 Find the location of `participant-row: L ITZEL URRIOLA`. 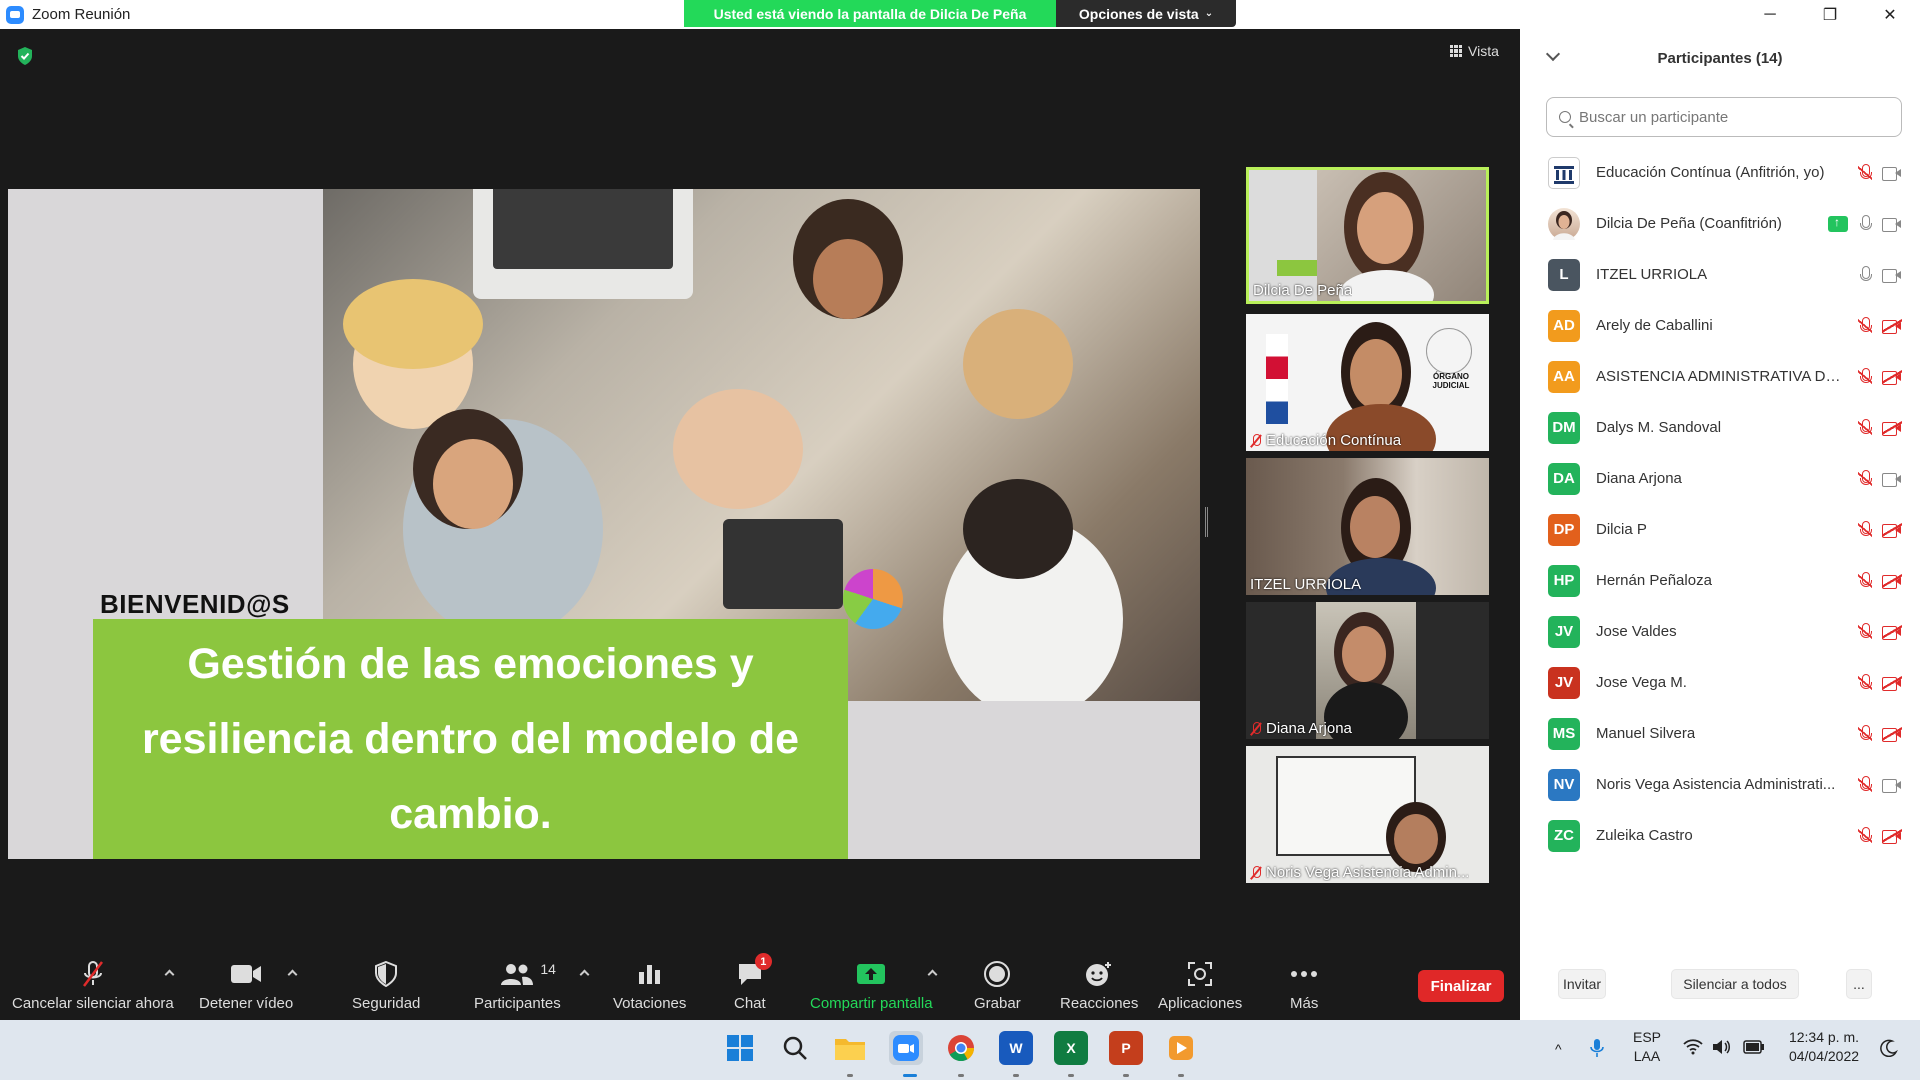

participant-row: L ITZEL URRIOLA is located at coordinates (1720, 274).